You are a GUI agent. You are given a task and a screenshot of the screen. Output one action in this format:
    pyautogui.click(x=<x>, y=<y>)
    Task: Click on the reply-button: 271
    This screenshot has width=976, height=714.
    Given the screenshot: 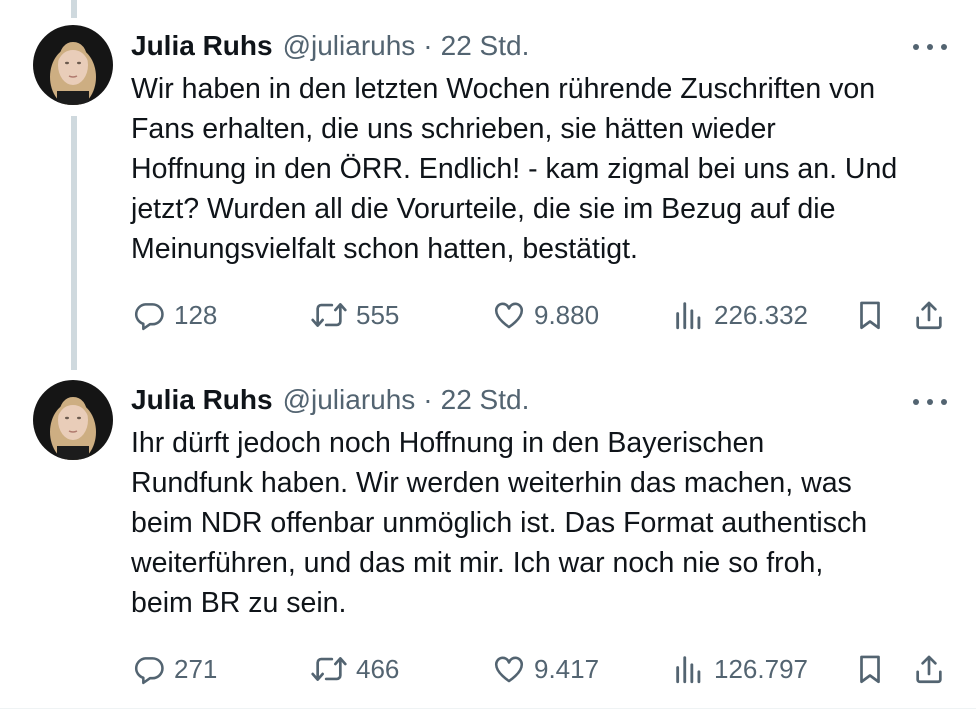 What is the action you would take?
    pyautogui.click(x=174, y=669)
    